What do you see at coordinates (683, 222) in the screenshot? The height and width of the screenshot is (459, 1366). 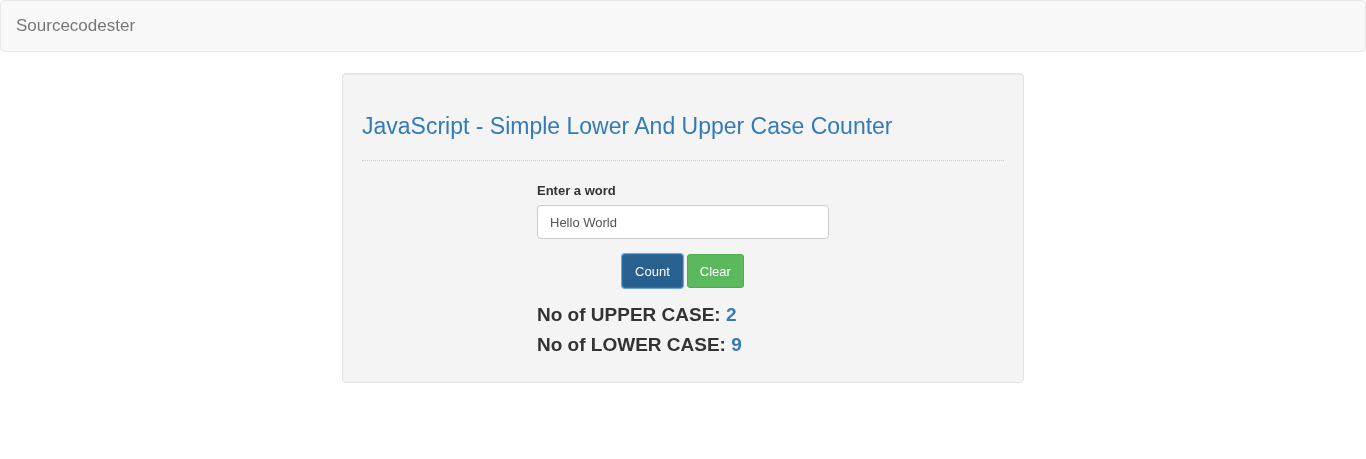 I see `word-input-field: Hello World` at bounding box center [683, 222].